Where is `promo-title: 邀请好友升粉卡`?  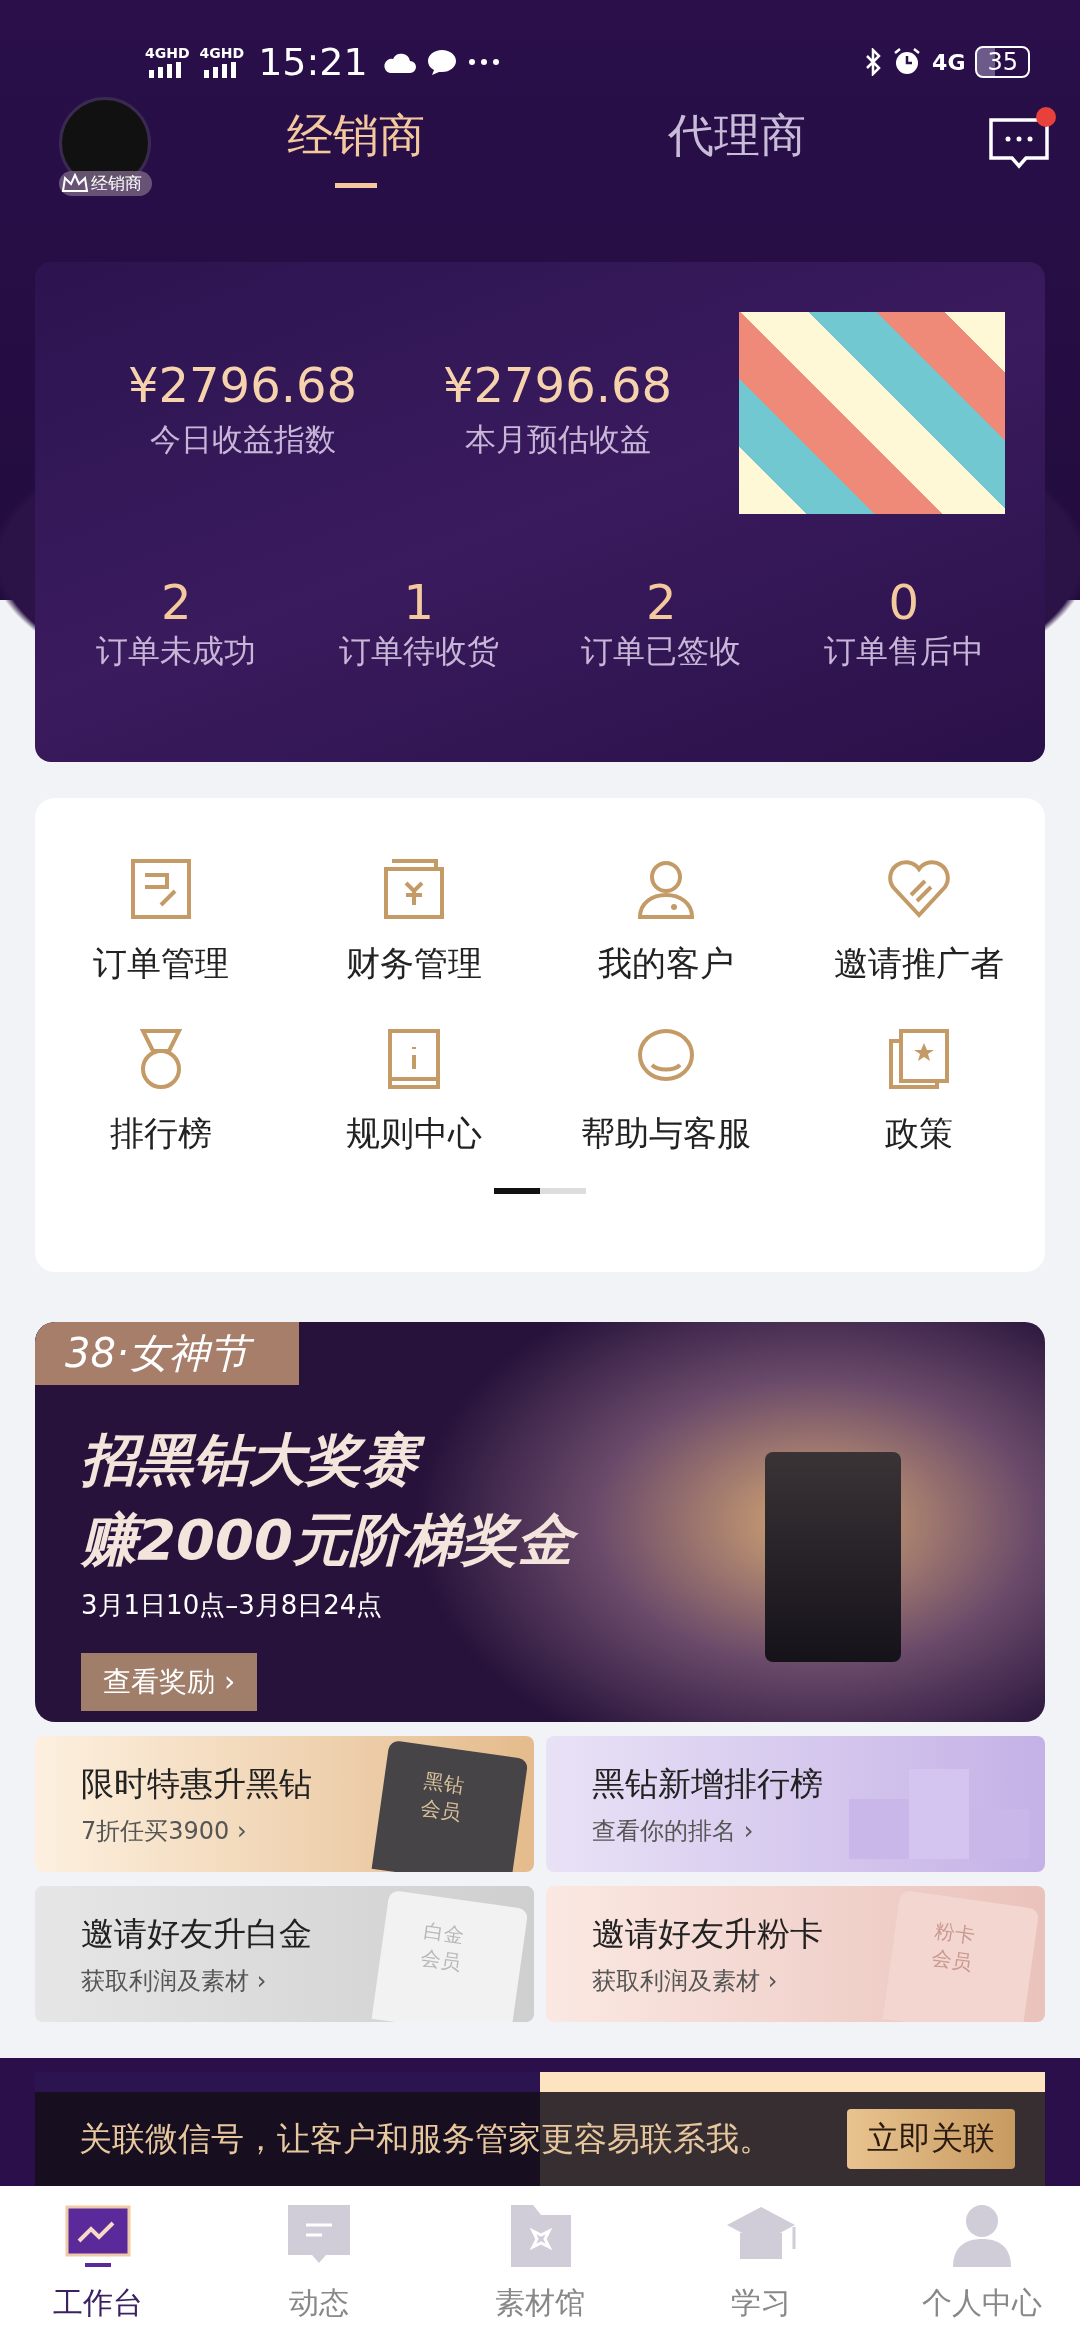 promo-title: 邀请好友升粉卡 is located at coordinates (707, 1933).